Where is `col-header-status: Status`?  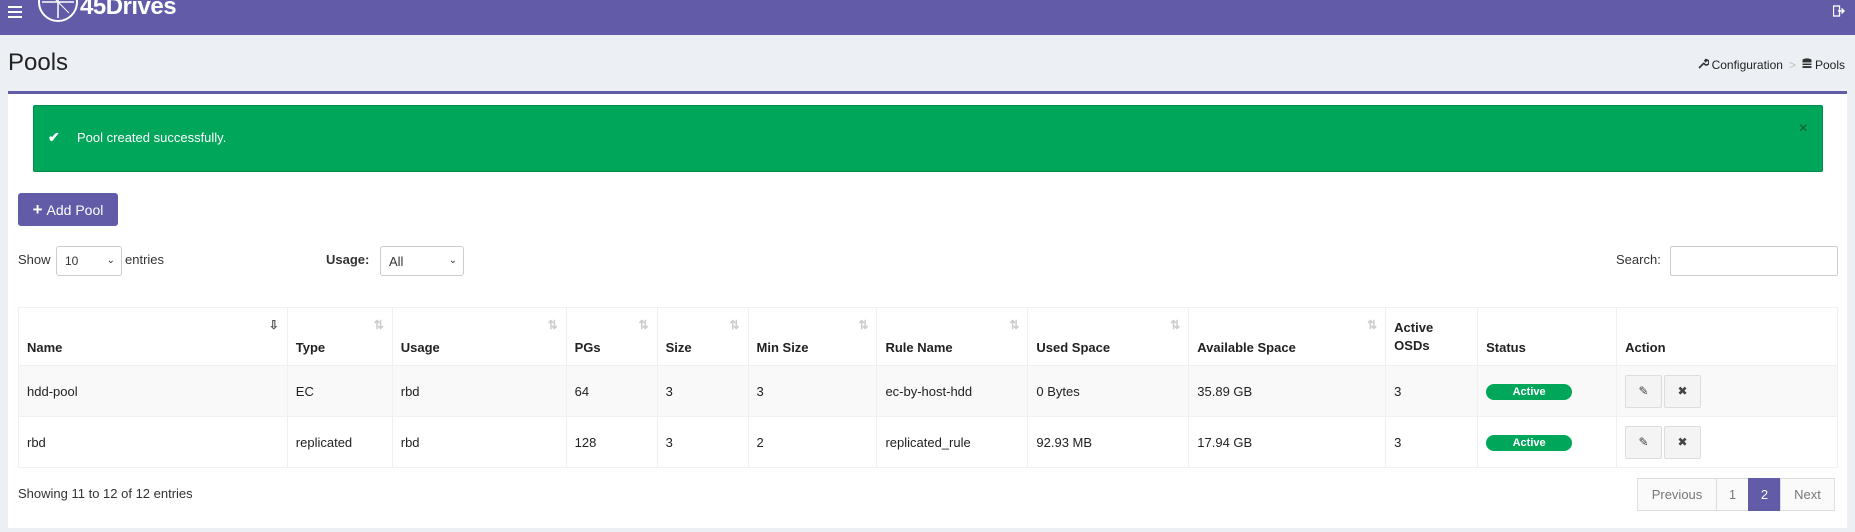
col-header-status: Status is located at coordinates (1547, 336).